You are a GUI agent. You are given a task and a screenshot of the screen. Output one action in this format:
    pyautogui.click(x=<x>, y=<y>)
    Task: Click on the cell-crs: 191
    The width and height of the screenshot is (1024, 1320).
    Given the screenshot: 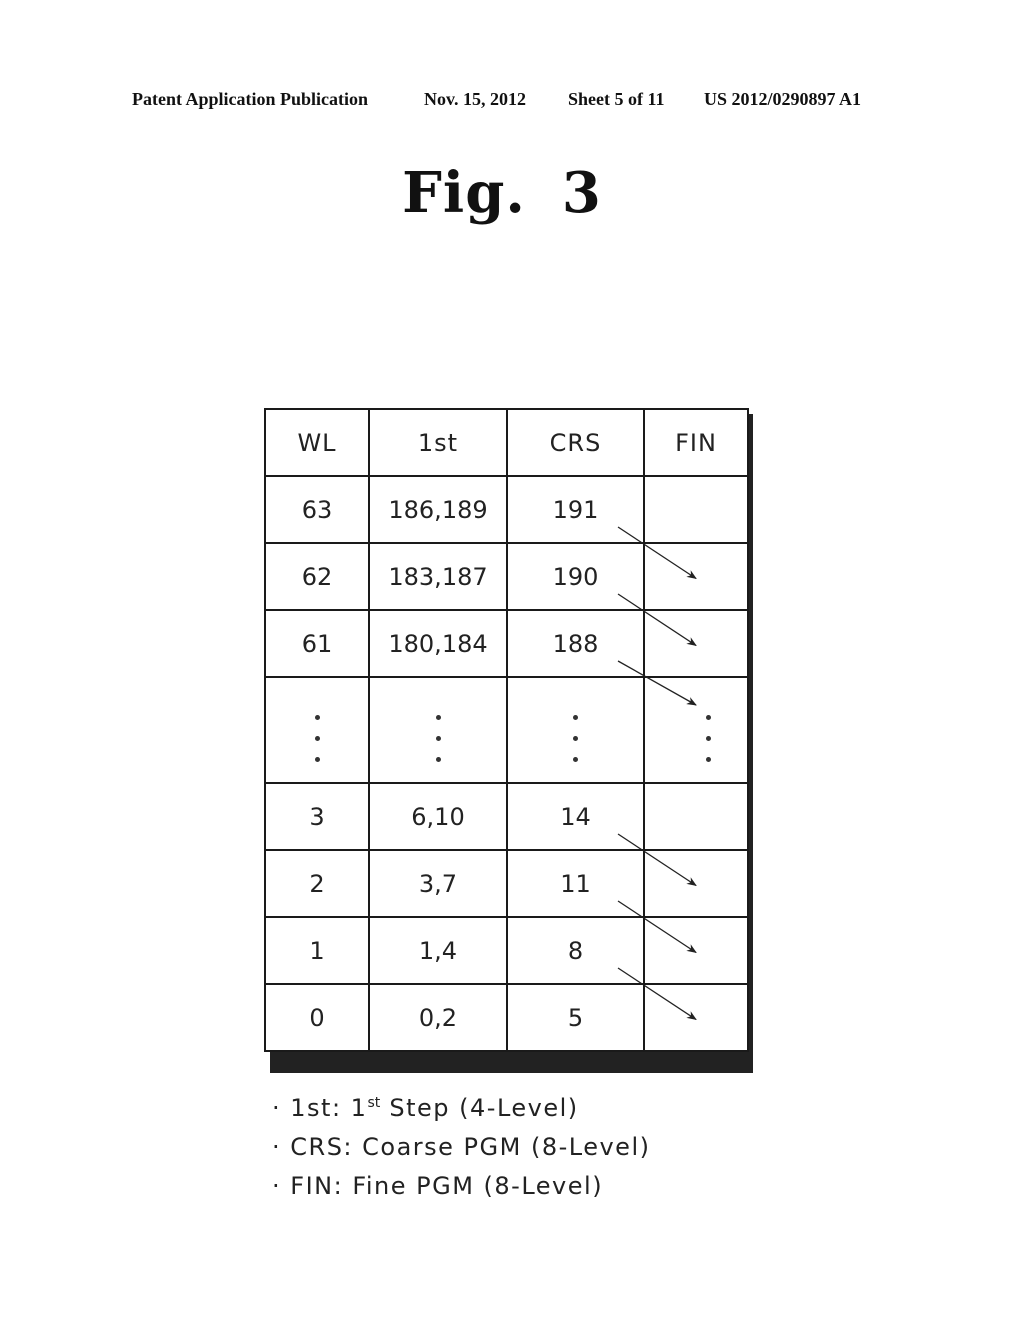 What is the action you would take?
    pyautogui.click(x=575, y=509)
    